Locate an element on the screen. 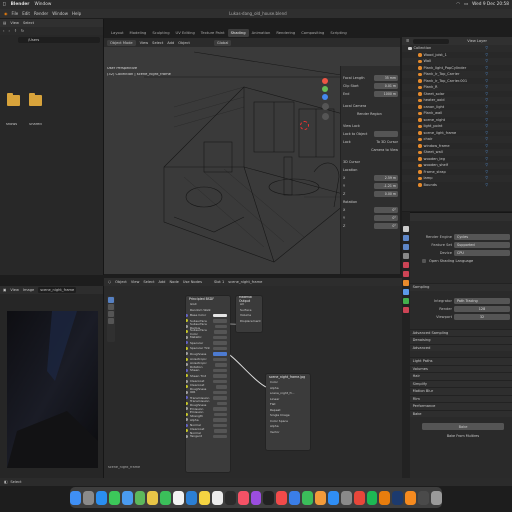 Image resolution: width=512 pixels, height=512 pixels. podcasts-icon is located at coordinates (256, 497).